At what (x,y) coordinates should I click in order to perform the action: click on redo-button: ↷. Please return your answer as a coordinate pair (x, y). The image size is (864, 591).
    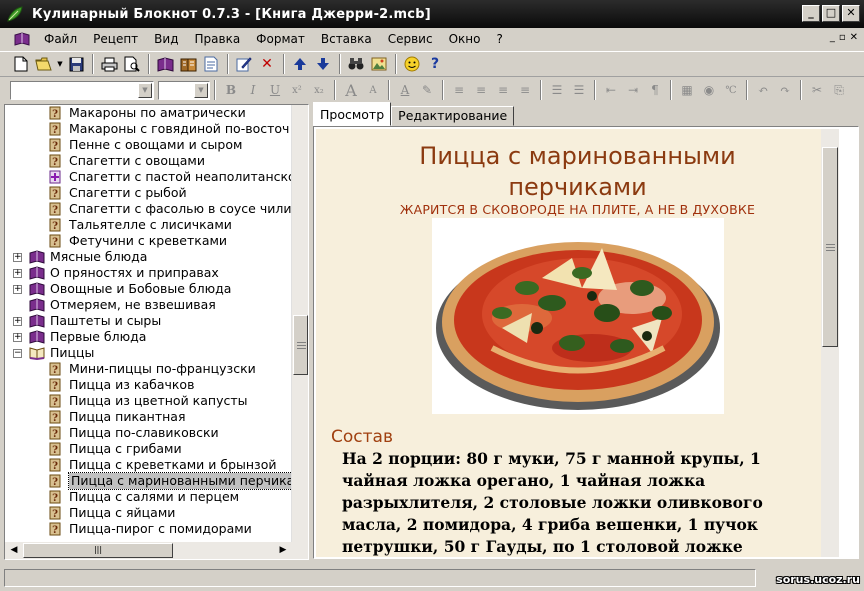
    Looking at the image, I should click on (785, 90).